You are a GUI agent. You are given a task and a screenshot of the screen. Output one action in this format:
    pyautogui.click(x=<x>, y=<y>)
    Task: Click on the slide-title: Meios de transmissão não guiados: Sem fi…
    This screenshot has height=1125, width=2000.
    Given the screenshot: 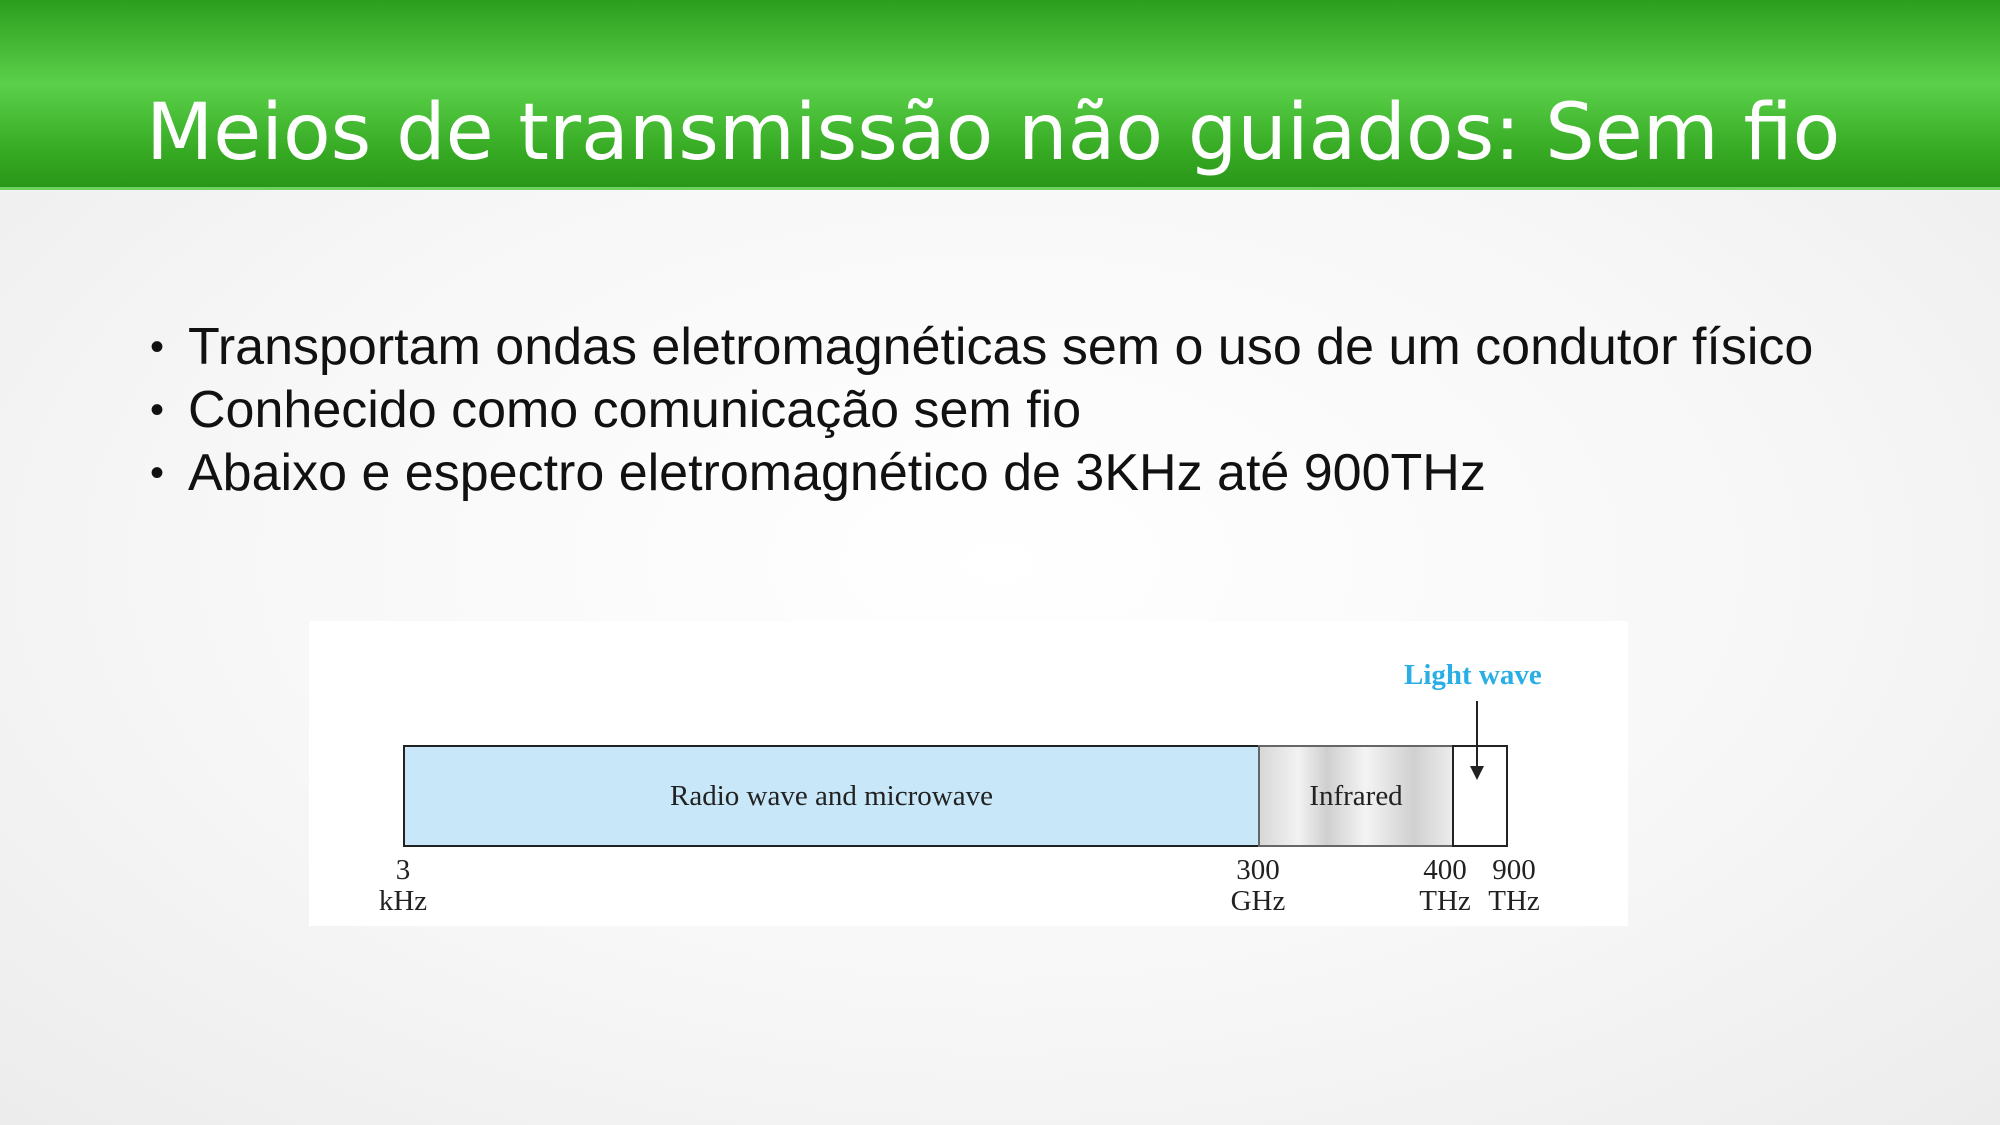 What is the action you would take?
    pyautogui.click(x=993, y=133)
    